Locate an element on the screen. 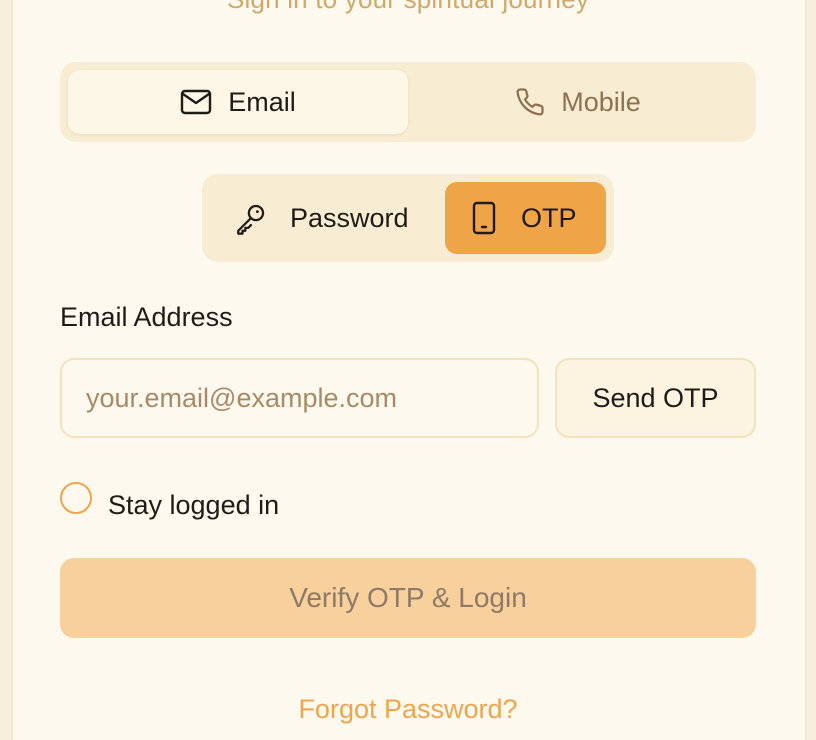  smartphone-icon is located at coordinates (484, 218).